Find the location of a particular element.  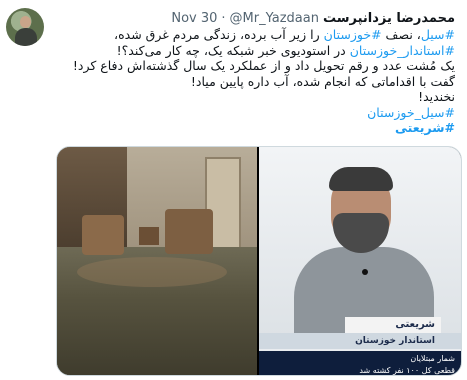

text-segment: ، نصف is located at coordinates (401, 34).